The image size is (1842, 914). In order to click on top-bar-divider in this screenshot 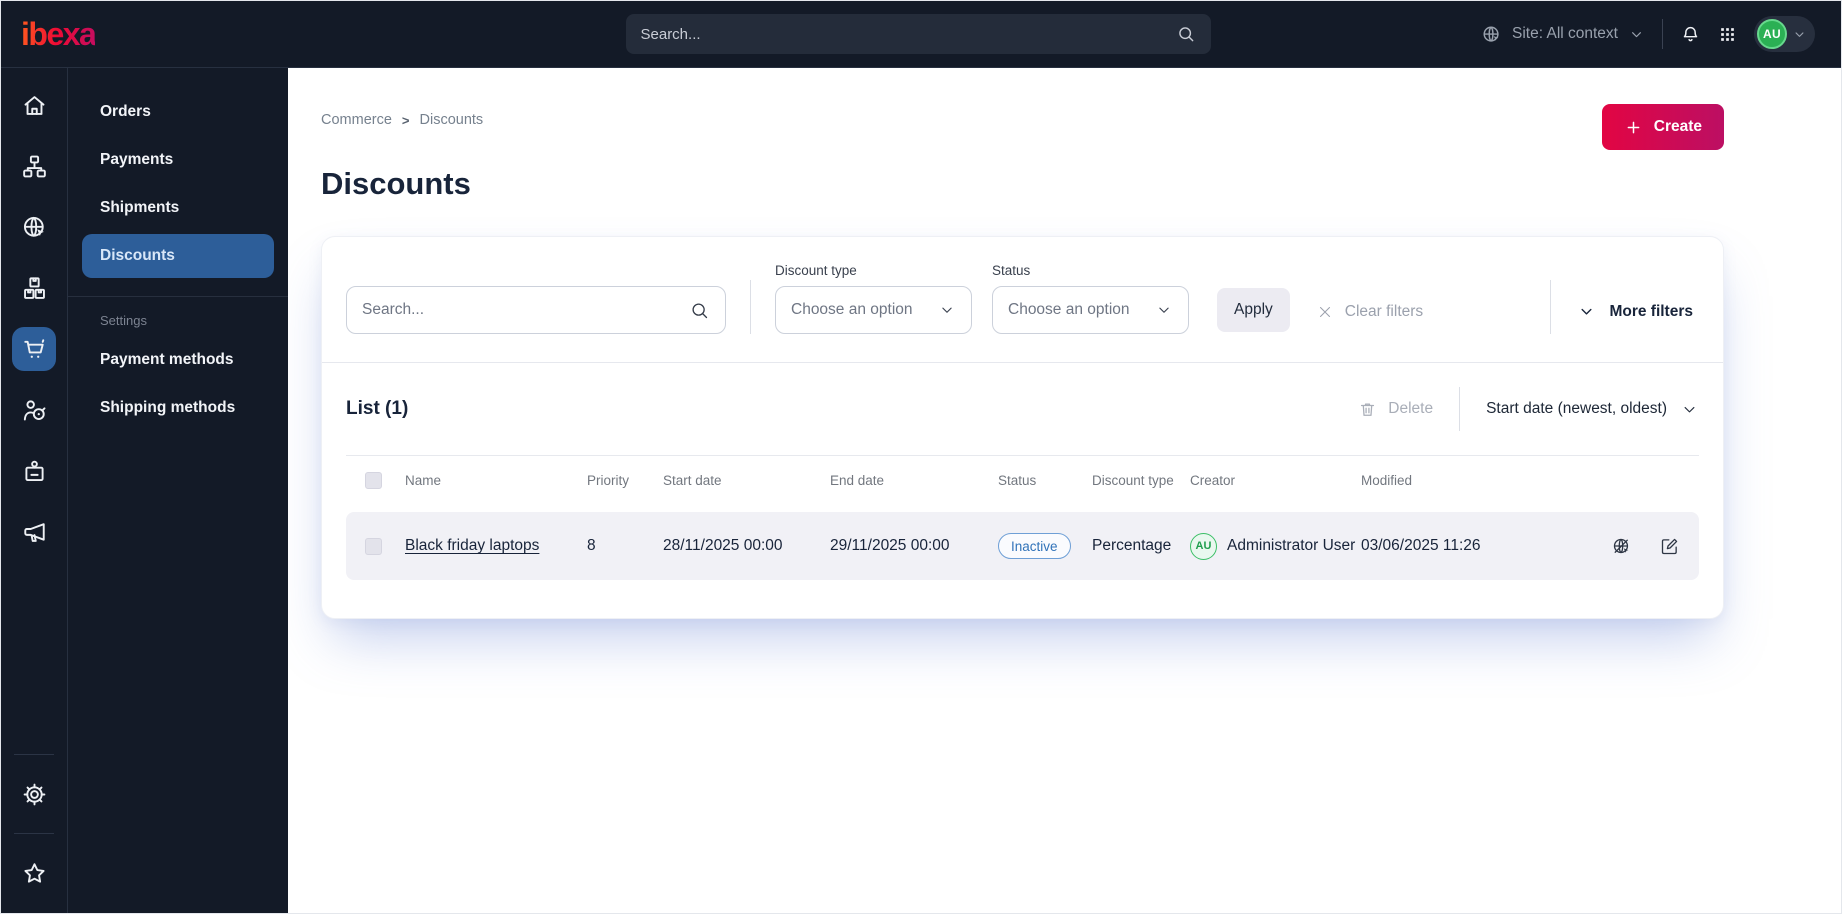, I will do `click(1662, 34)`.